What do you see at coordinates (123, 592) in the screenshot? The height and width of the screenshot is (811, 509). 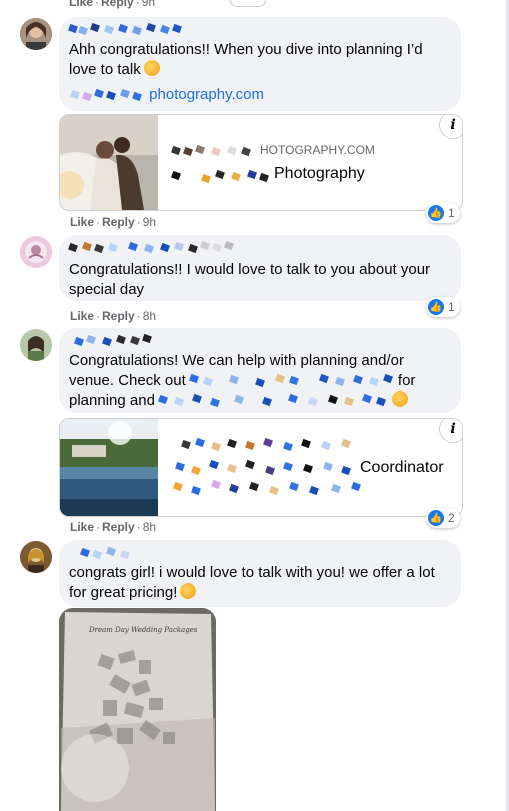 I see `comment-text-line: for great pricing!` at bounding box center [123, 592].